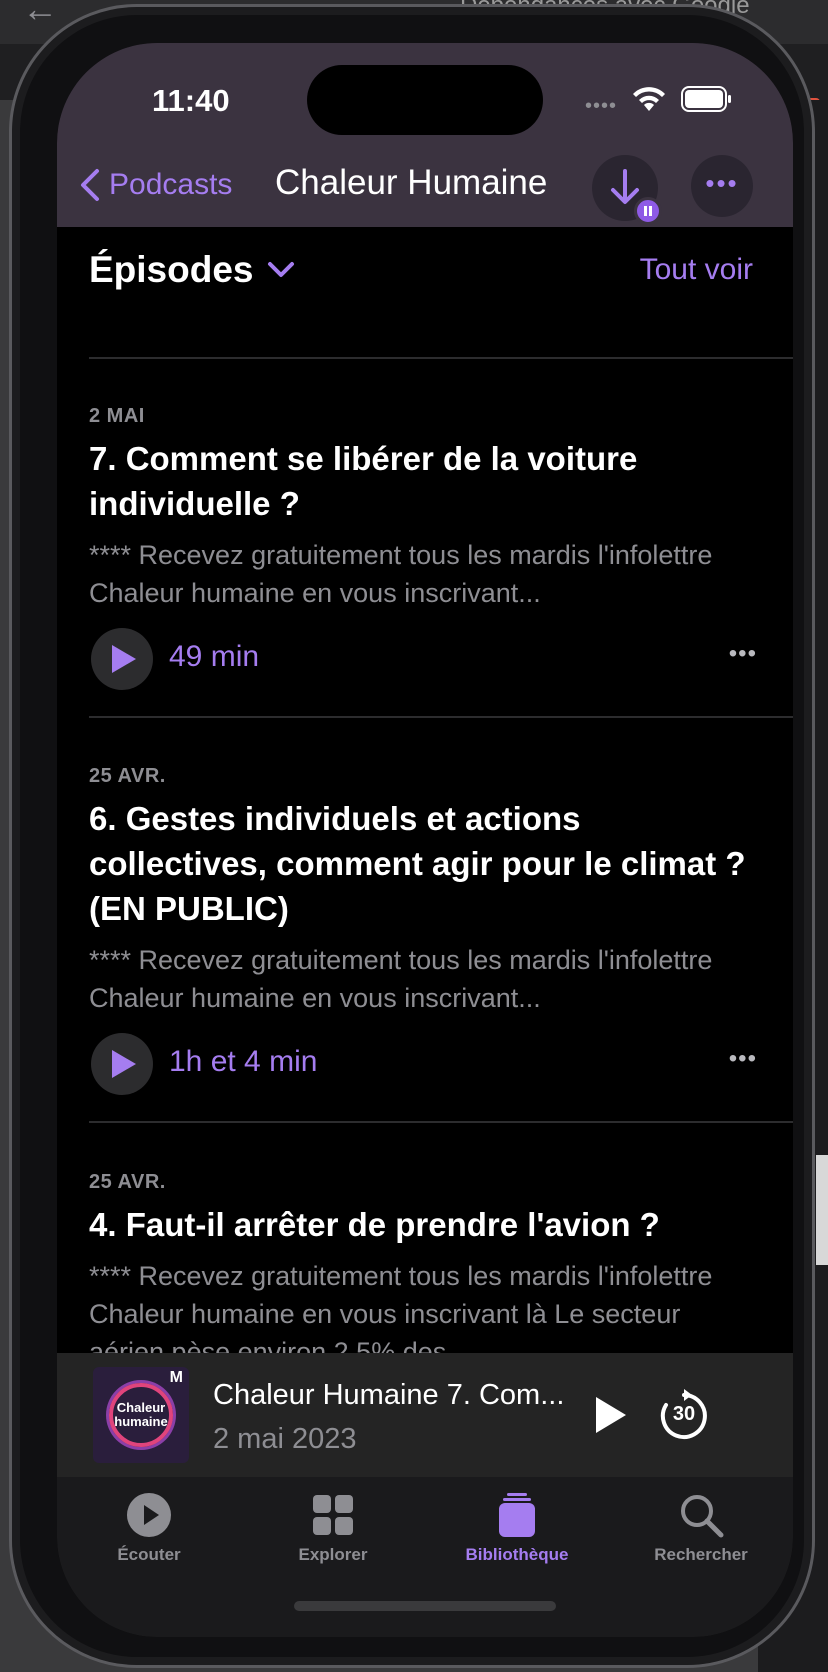  What do you see at coordinates (722, 183) in the screenshot?
I see `ellipsis-icon: •••` at bounding box center [722, 183].